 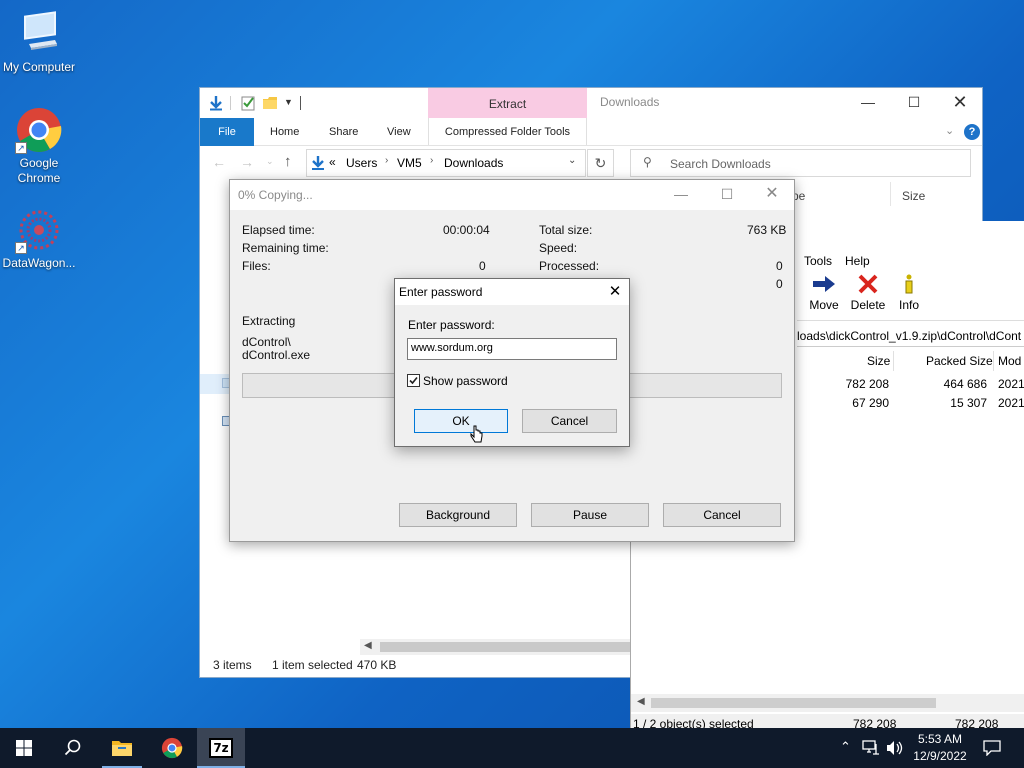 I want to click on taskbar-file-explorer, so click(x=122, y=748).